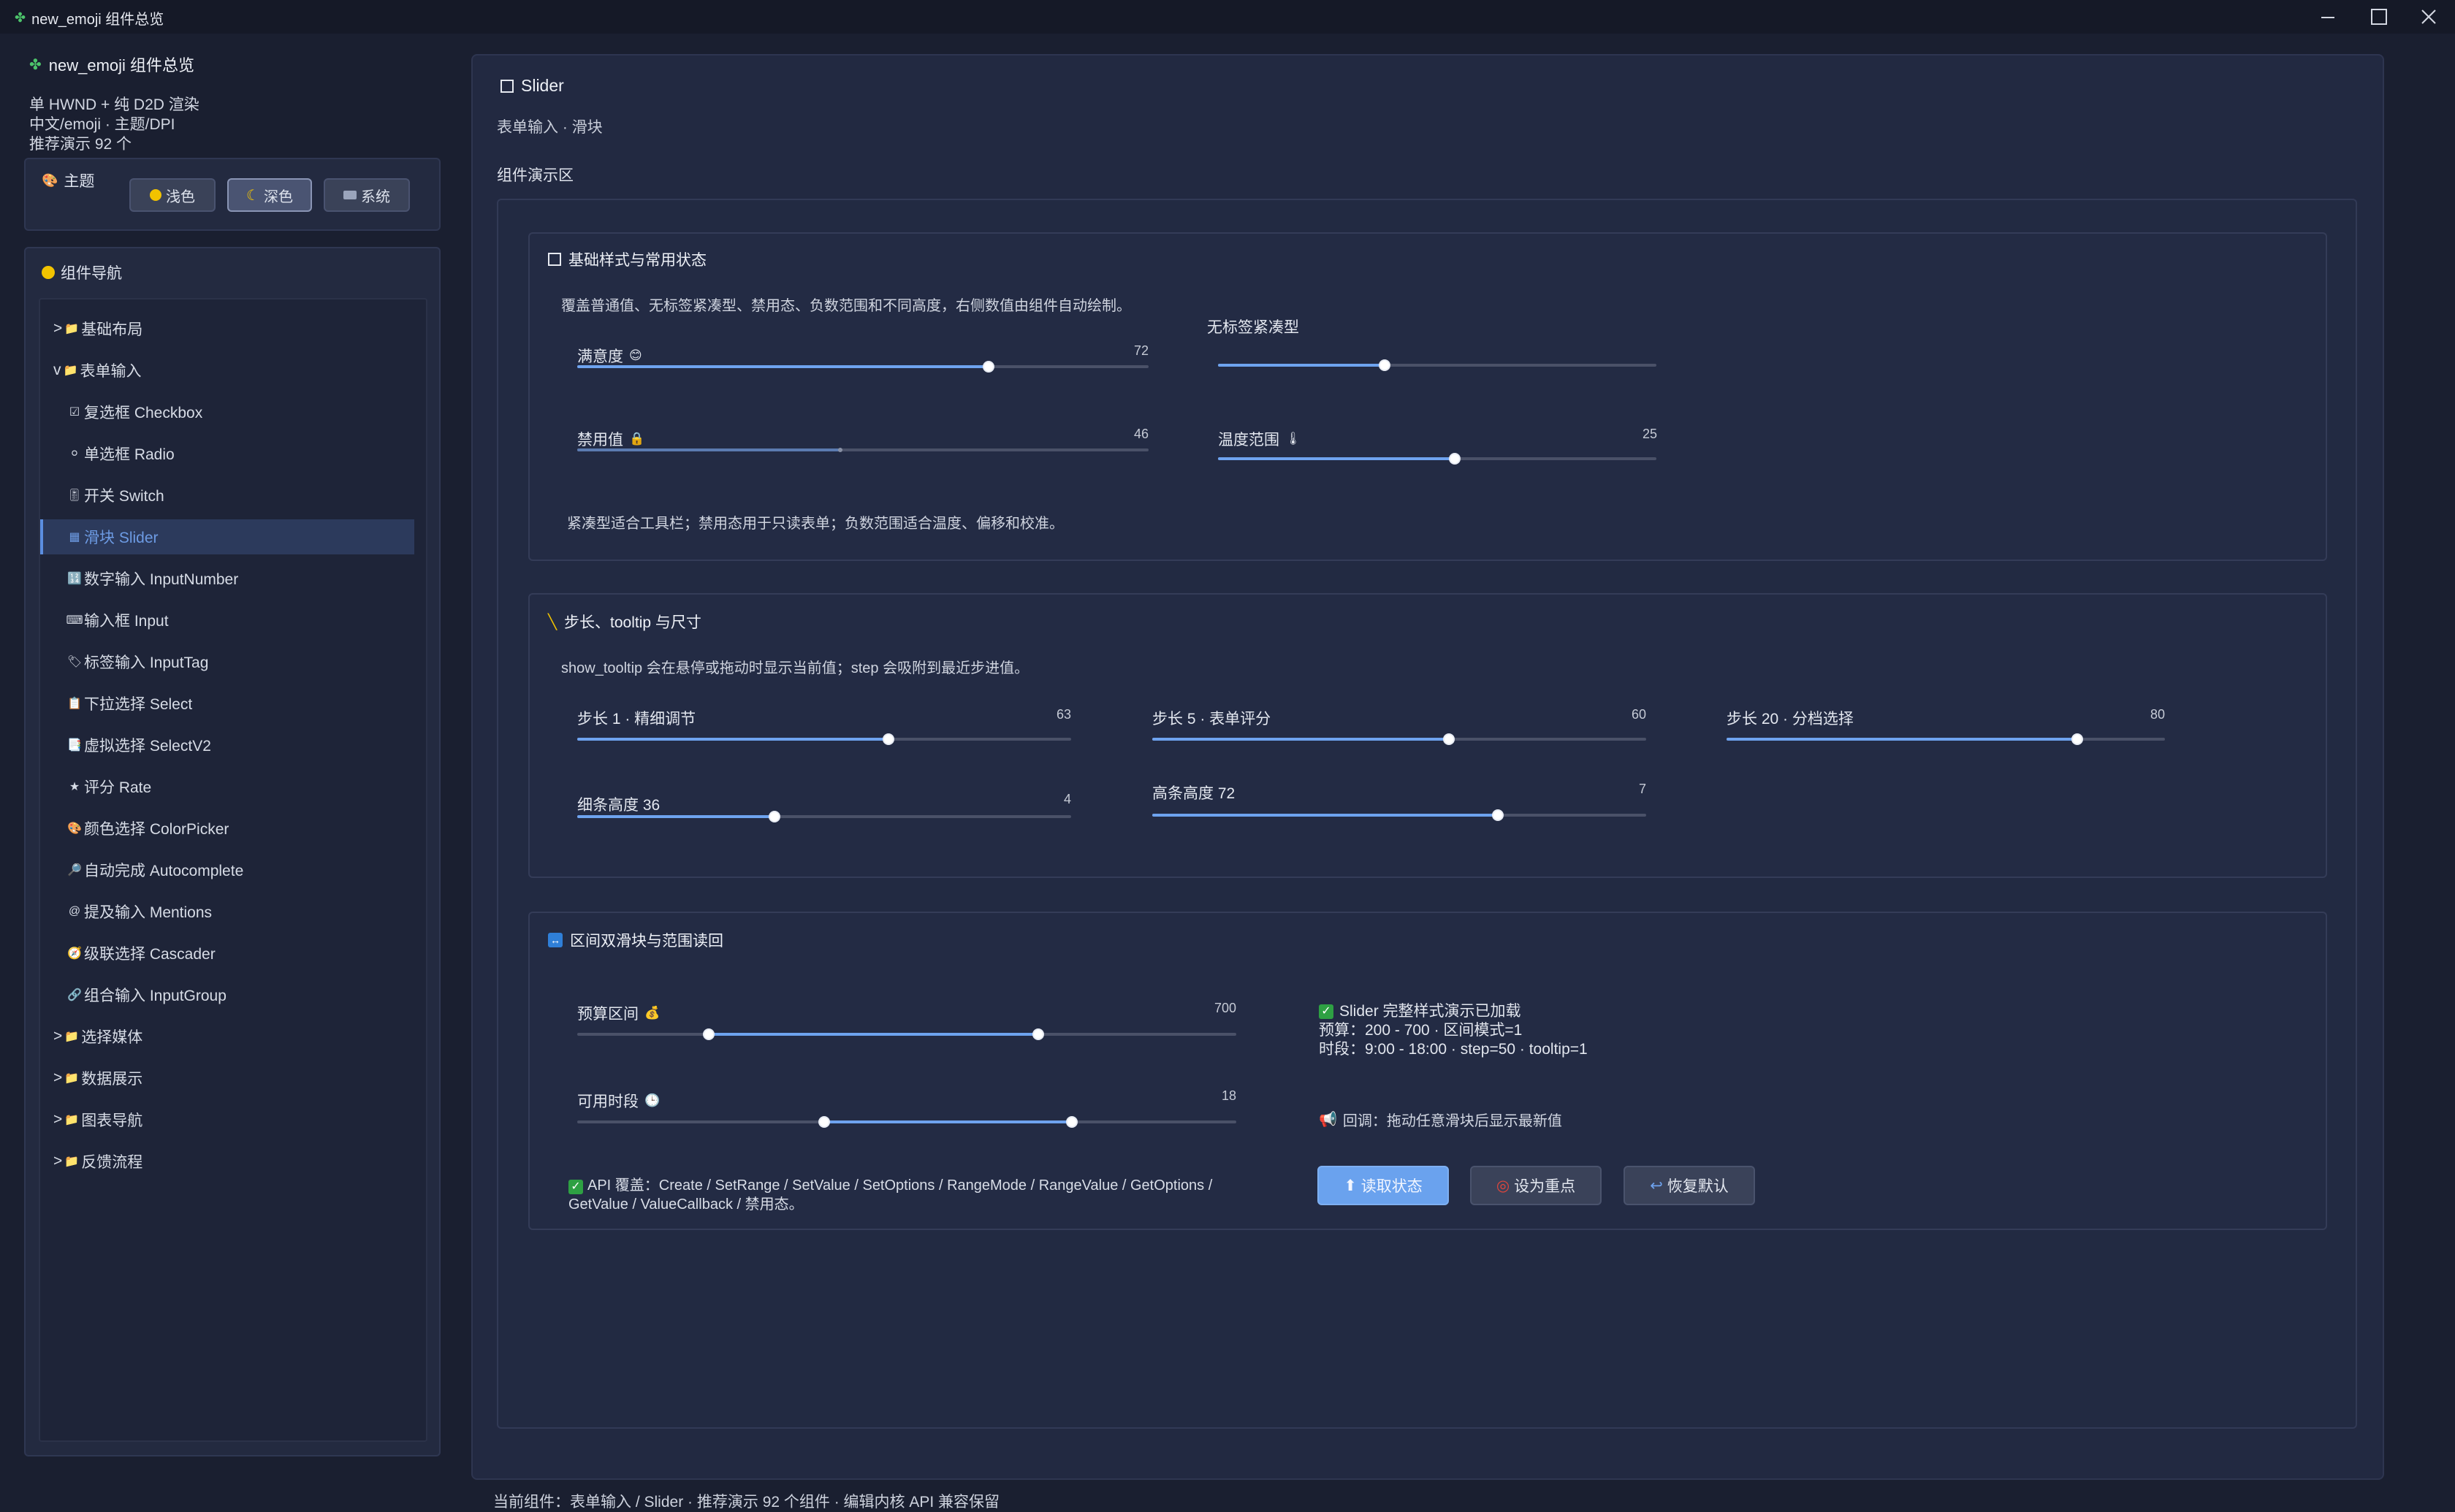  What do you see at coordinates (138, 704) in the screenshot?
I see `nav-item-label: 下拉选择 Select` at bounding box center [138, 704].